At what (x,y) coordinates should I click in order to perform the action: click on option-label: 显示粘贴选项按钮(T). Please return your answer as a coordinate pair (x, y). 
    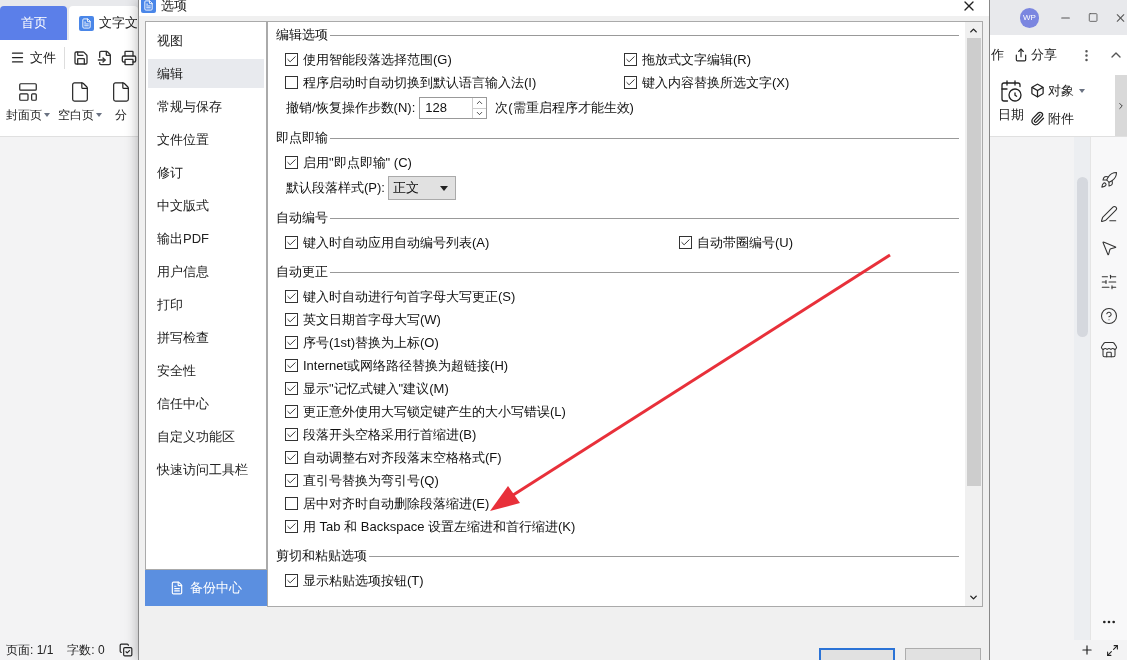
    Looking at the image, I should click on (363, 580).